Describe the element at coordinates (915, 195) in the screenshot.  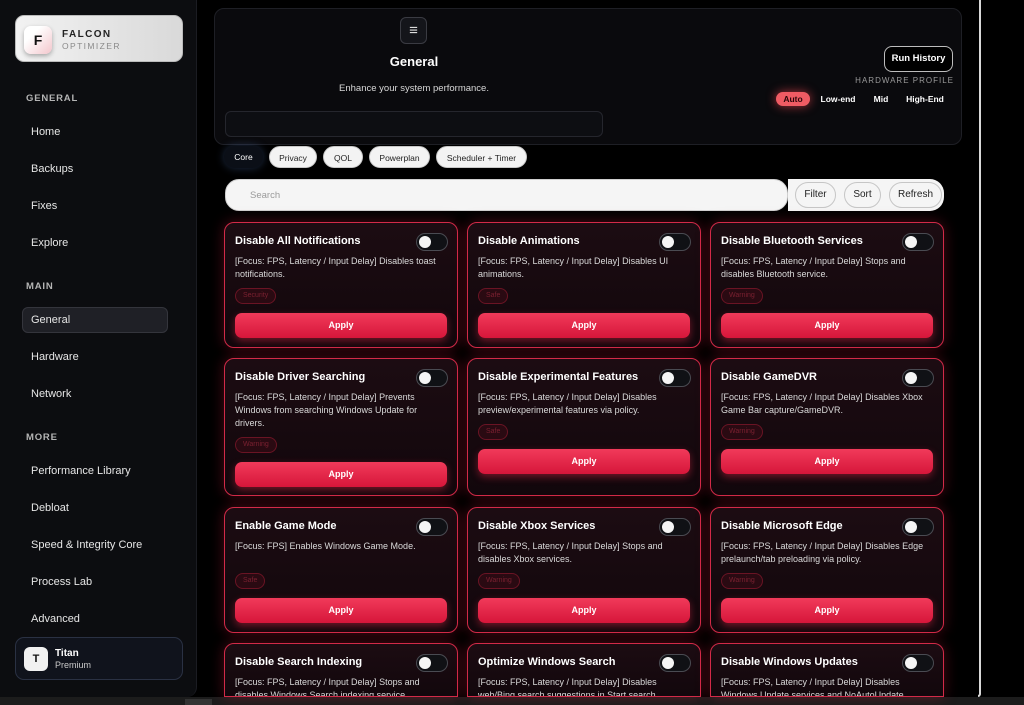
I see `refresh-button: Refresh` at that location.